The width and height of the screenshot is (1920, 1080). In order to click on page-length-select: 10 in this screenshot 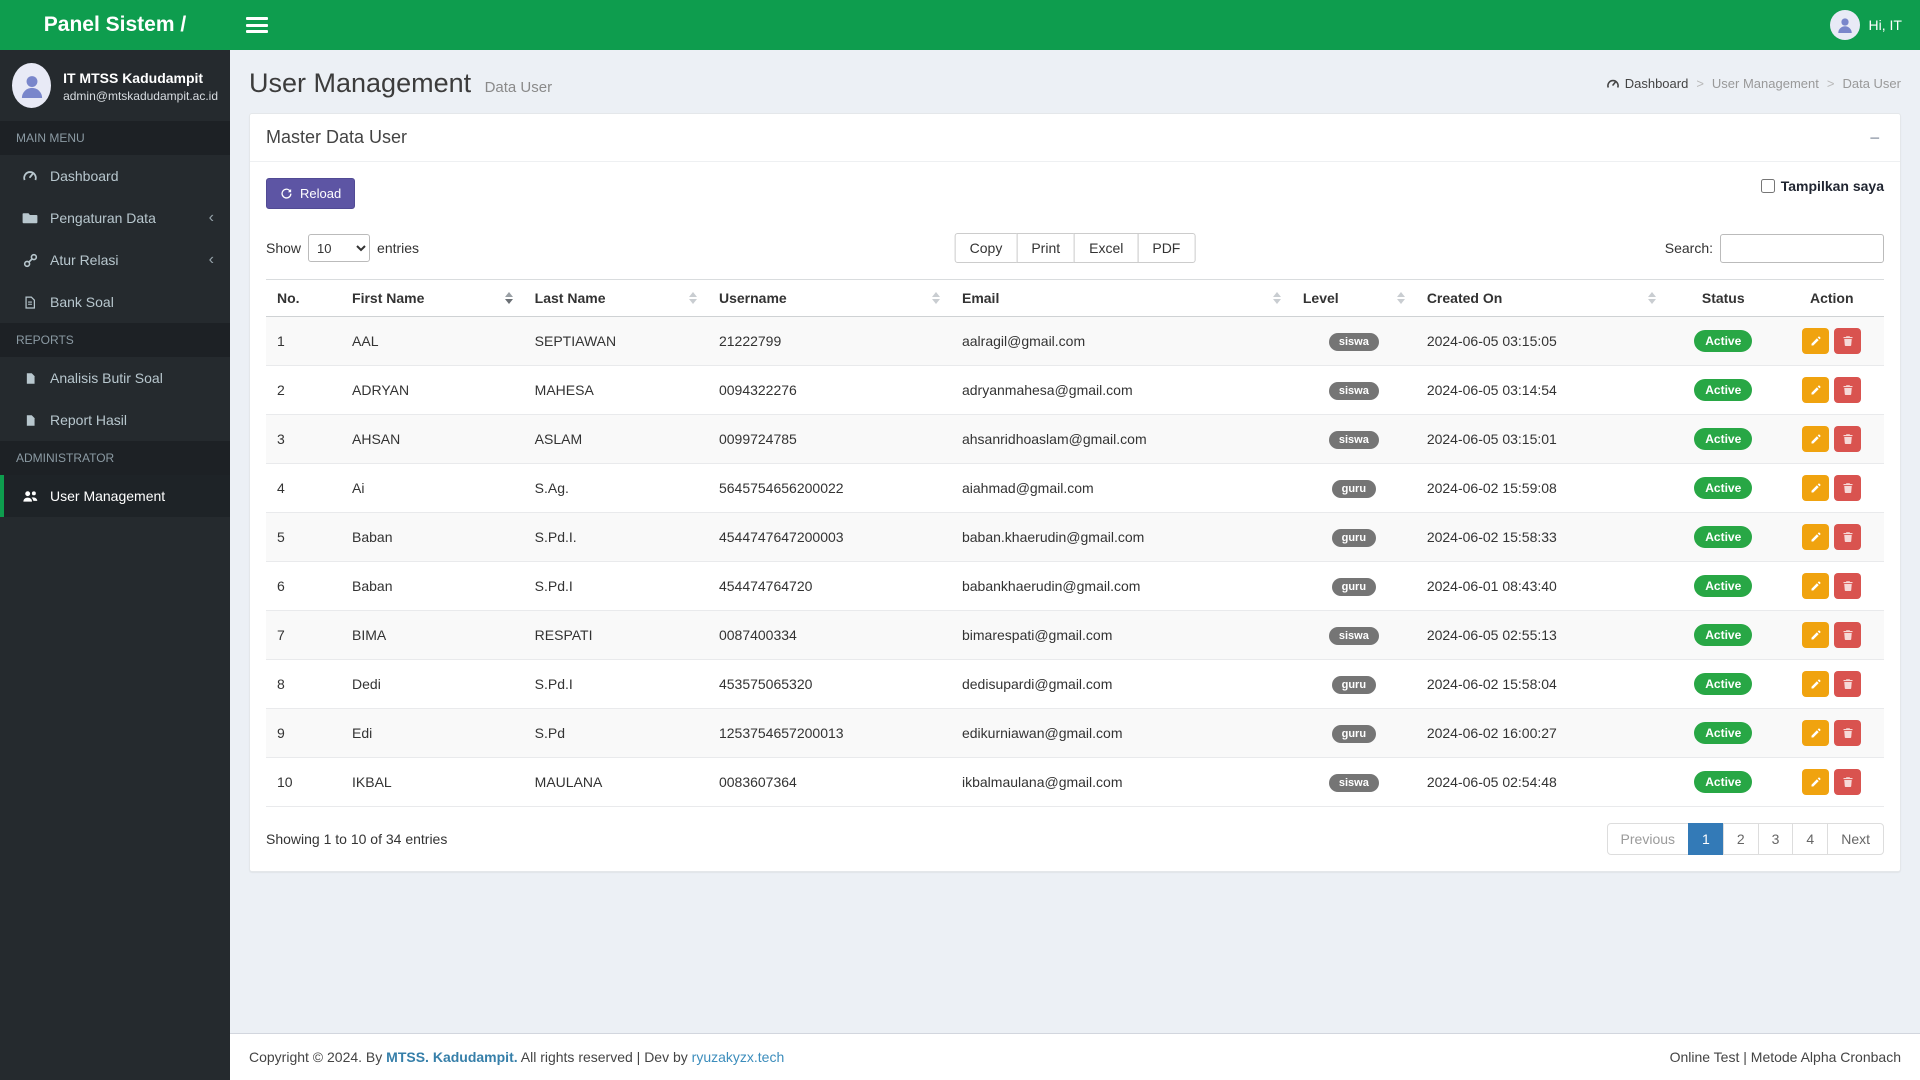, I will do `click(339, 248)`.